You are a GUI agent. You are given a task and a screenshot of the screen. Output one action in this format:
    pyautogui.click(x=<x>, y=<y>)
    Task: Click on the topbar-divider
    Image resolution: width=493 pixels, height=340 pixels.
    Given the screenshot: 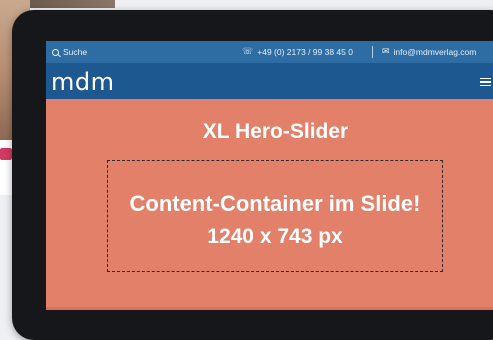 What is the action you would take?
    pyautogui.click(x=372, y=52)
    